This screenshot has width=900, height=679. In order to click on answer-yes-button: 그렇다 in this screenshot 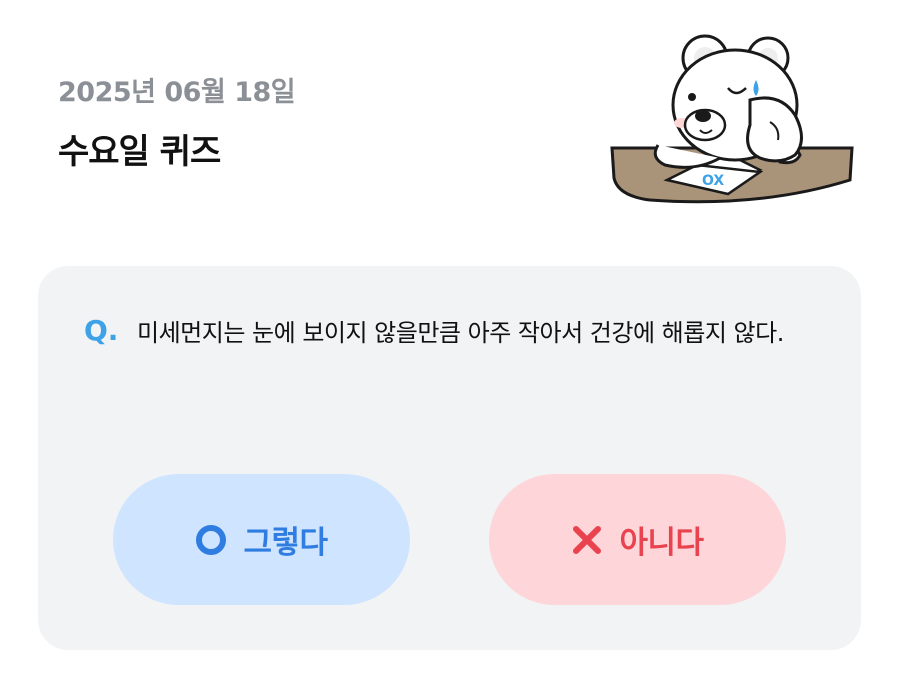, I will do `click(261, 539)`.